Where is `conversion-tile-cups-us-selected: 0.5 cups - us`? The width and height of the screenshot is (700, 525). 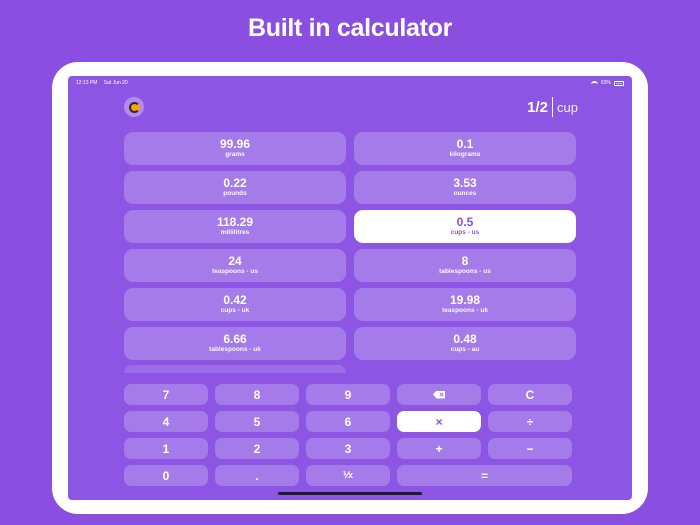 conversion-tile-cups-us-selected: 0.5 cups - us is located at coordinates (465, 226).